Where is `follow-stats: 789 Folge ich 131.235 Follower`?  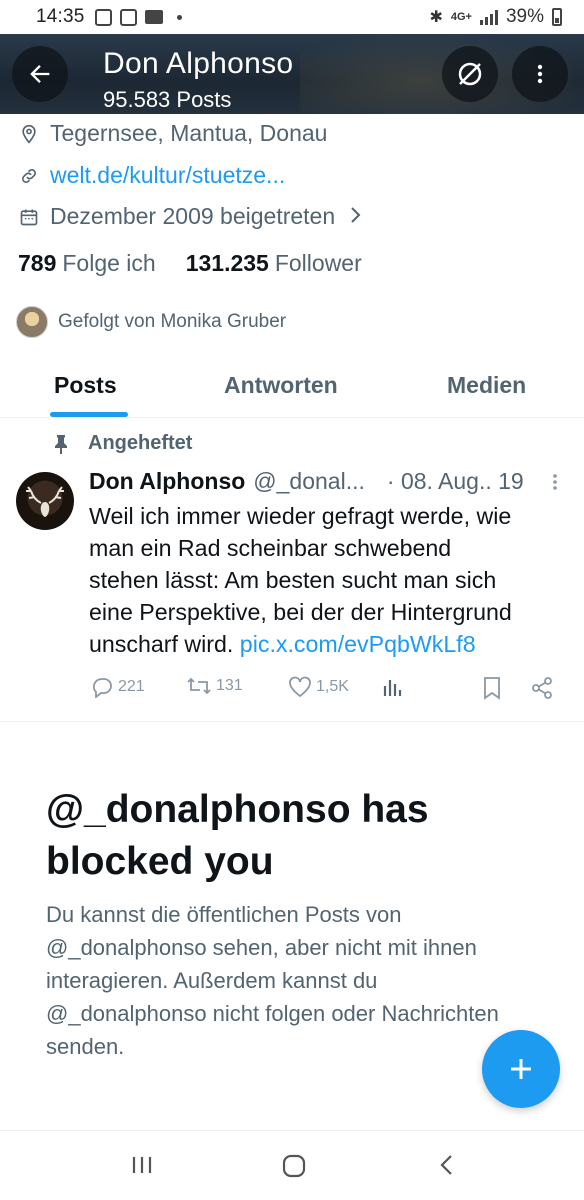
follow-stats: 789 Folge ich 131.235 Follower is located at coordinates (190, 263).